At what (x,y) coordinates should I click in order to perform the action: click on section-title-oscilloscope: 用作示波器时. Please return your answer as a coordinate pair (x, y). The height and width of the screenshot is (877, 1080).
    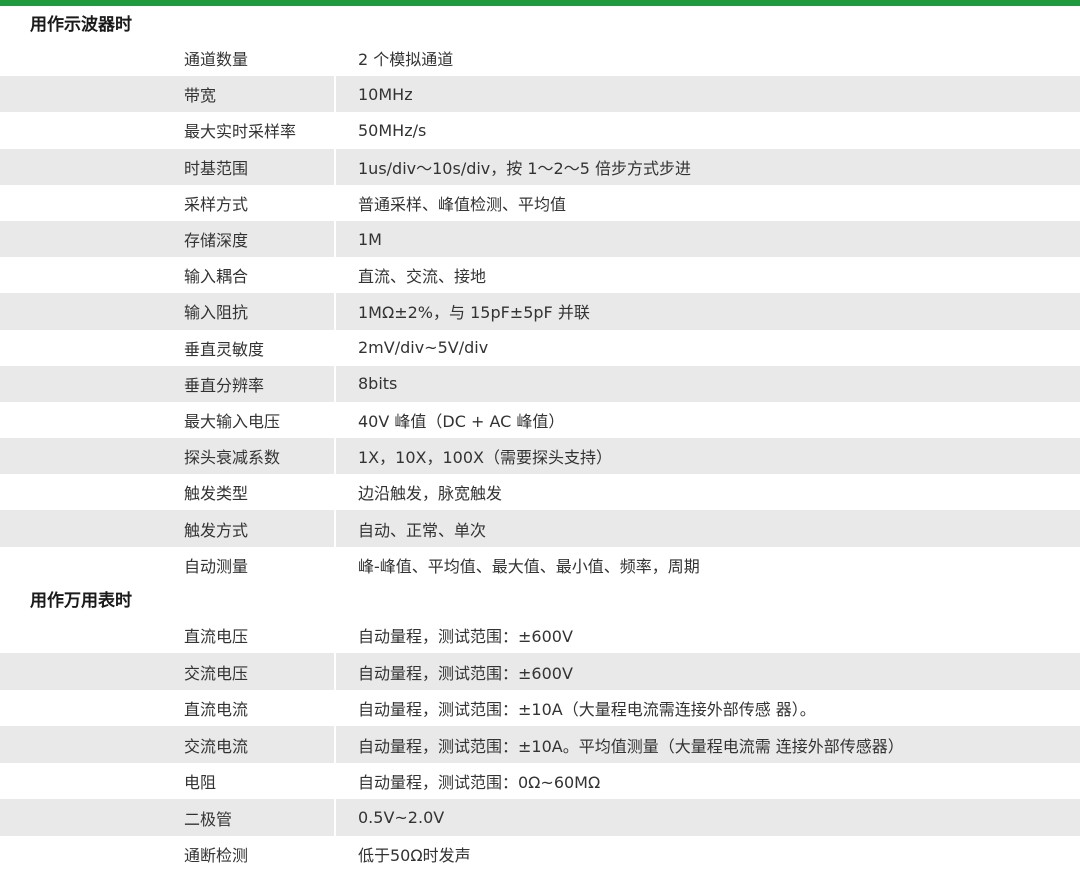
    Looking at the image, I should click on (81, 25).